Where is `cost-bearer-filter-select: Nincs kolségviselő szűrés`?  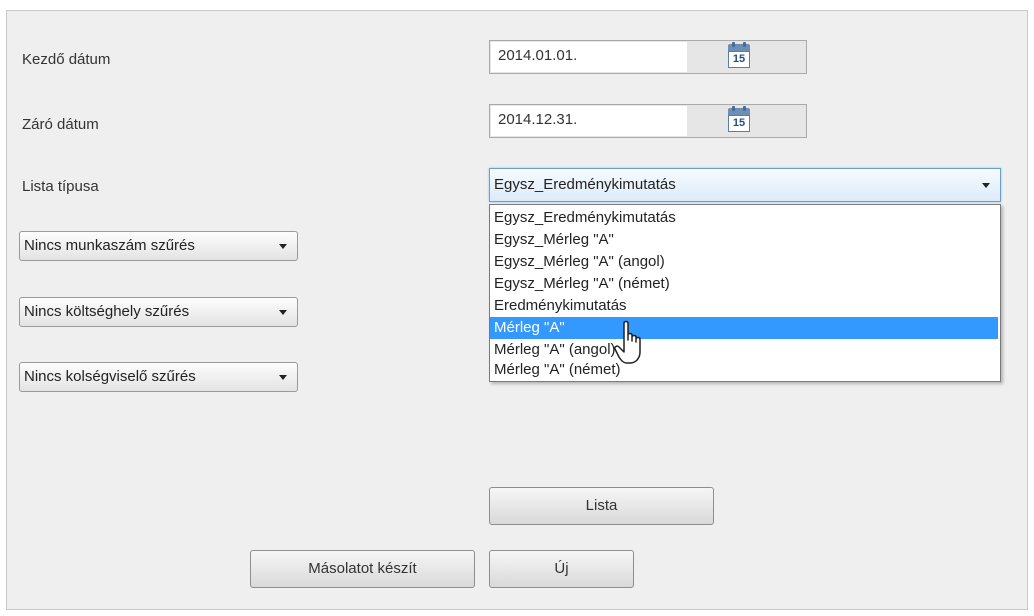 cost-bearer-filter-select: Nincs kolségviselő szűrés is located at coordinates (158, 377).